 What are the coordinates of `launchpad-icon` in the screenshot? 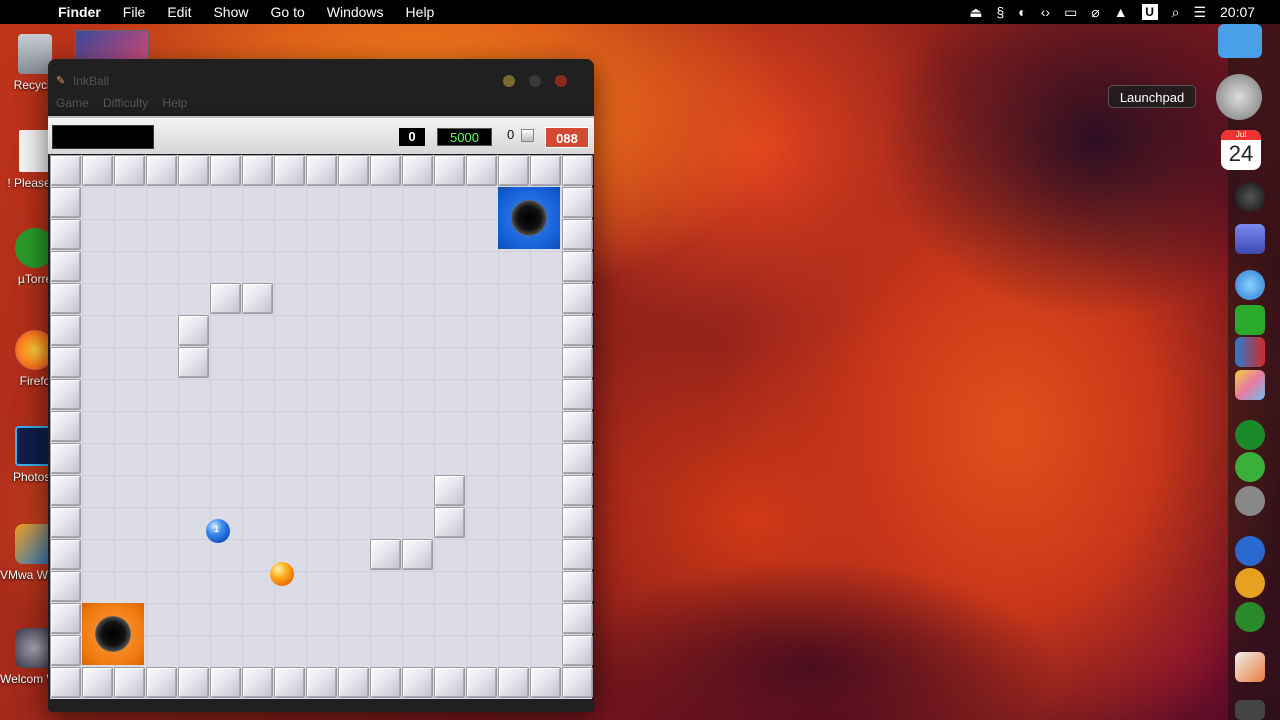 It's located at (1239, 97).